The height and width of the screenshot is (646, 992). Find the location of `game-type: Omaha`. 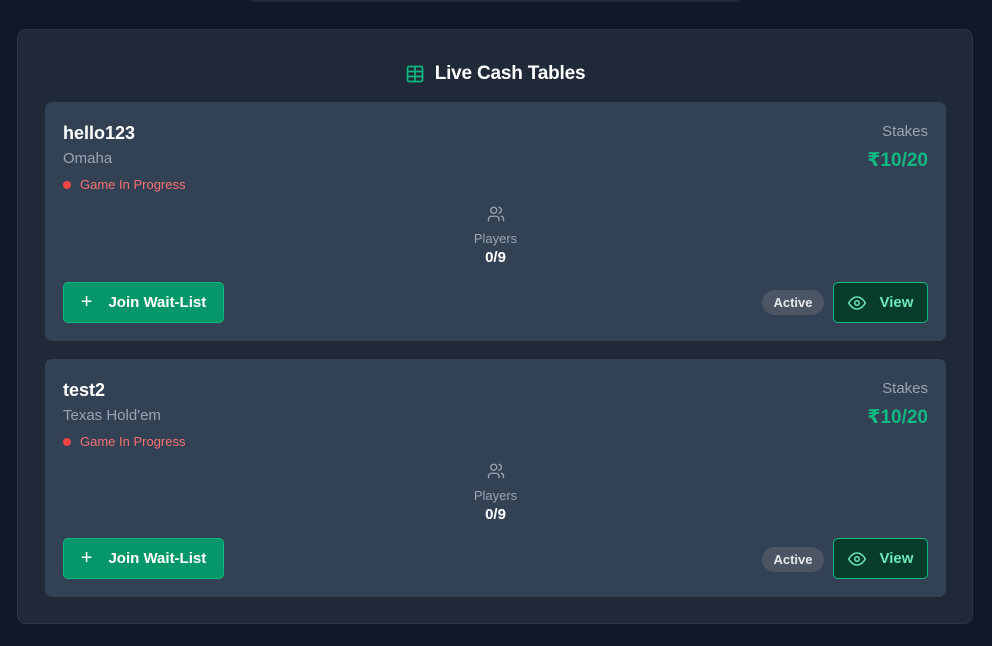

game-type: Omaha is located at coordinates (88, 158).